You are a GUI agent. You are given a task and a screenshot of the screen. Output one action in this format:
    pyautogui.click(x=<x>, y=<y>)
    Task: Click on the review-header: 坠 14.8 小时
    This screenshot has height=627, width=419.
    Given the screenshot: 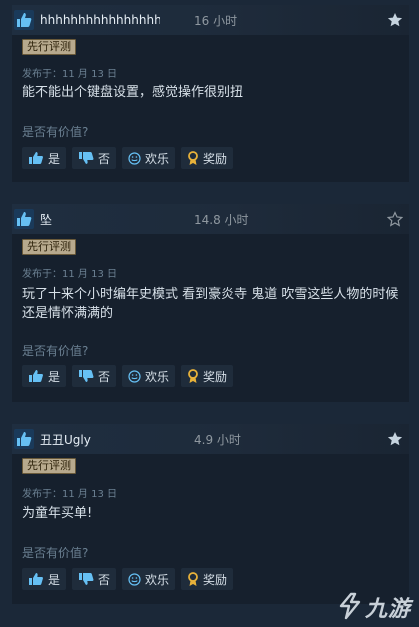 What is the action you would take?
    pyautogui.click(x=210, y=219)
    